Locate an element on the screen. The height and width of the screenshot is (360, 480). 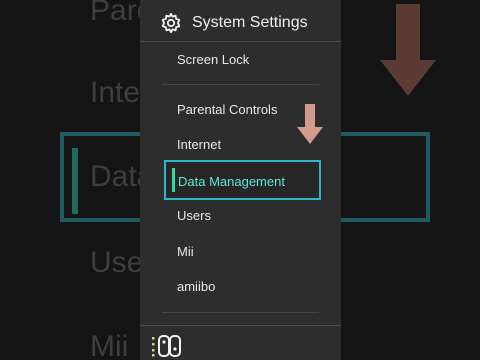
menu-item-label: Data Management is located at coordinates (231, 181).